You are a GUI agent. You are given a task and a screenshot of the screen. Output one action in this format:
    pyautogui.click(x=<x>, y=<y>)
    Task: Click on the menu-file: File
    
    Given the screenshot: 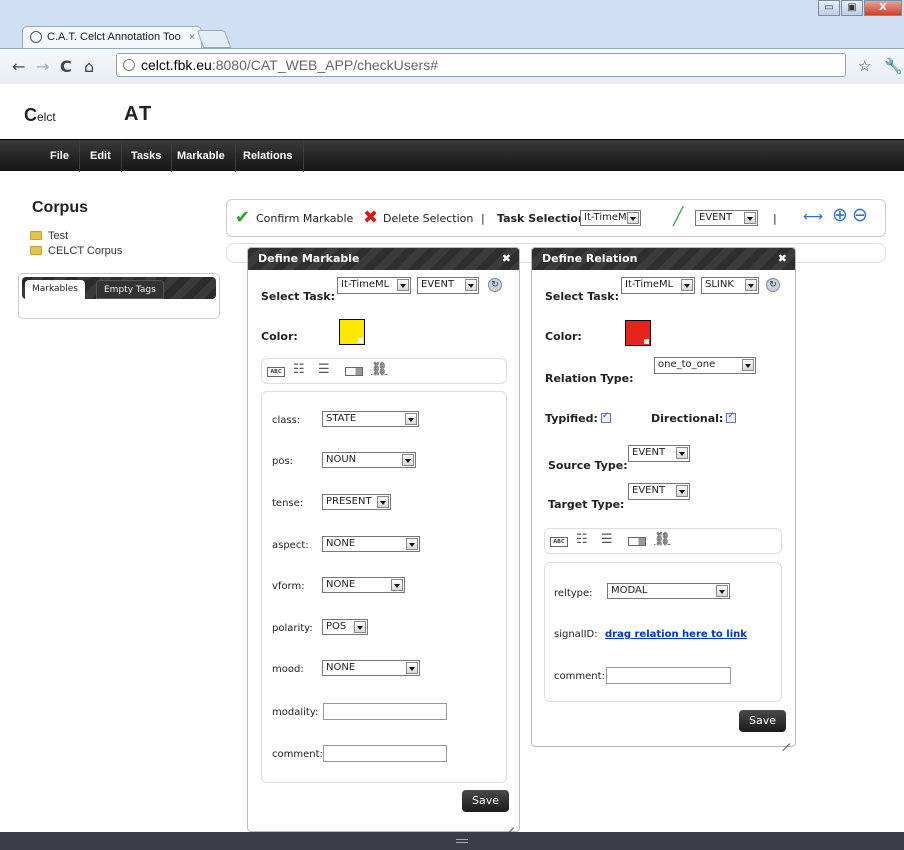 What is the action you would take?
    pyautogui.click(x=60, y=156)
    